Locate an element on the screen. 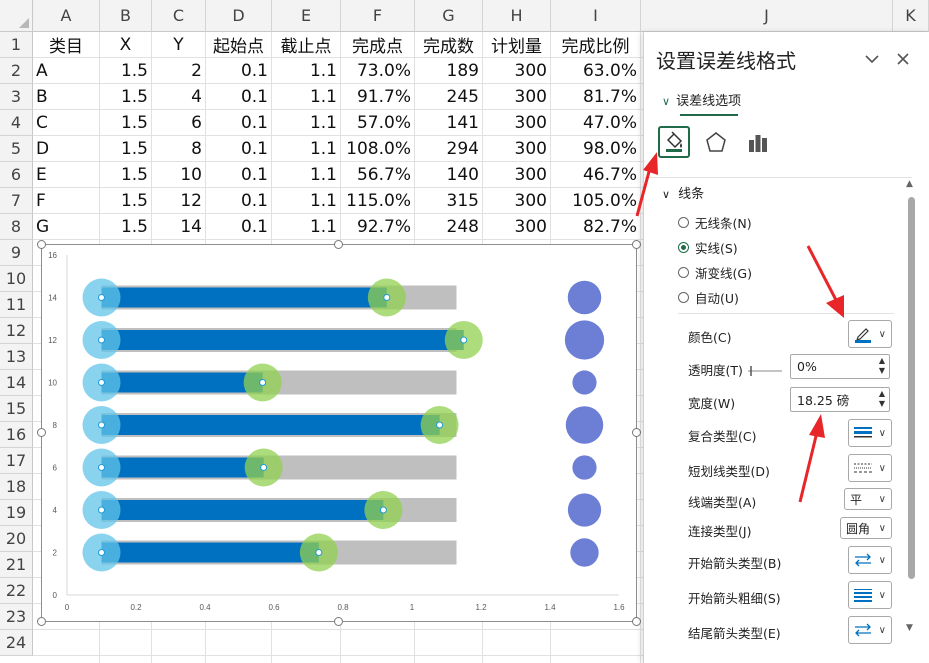 Image resolution: width=929 pixels, height=663 pixels. table-cell: 294 is located at coordinates (449, 149).